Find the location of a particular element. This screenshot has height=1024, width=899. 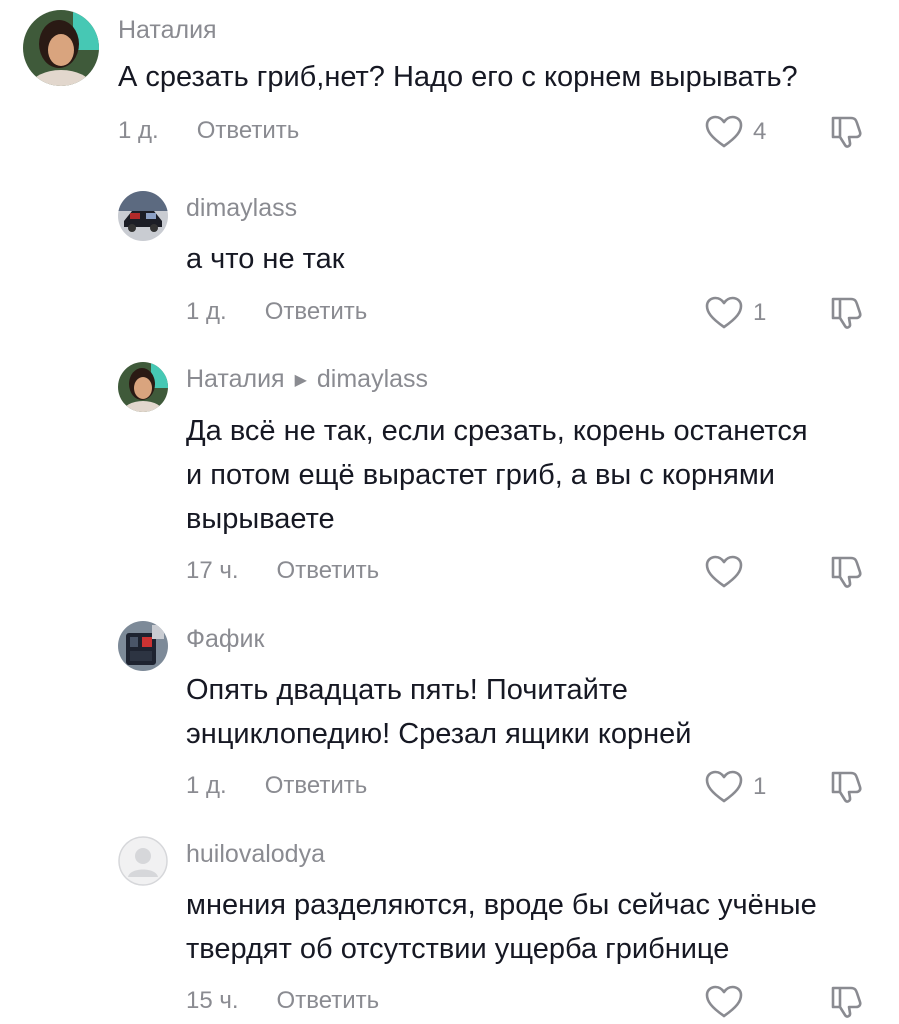

reply-author: Наталия is located at coordinates (235, 379).